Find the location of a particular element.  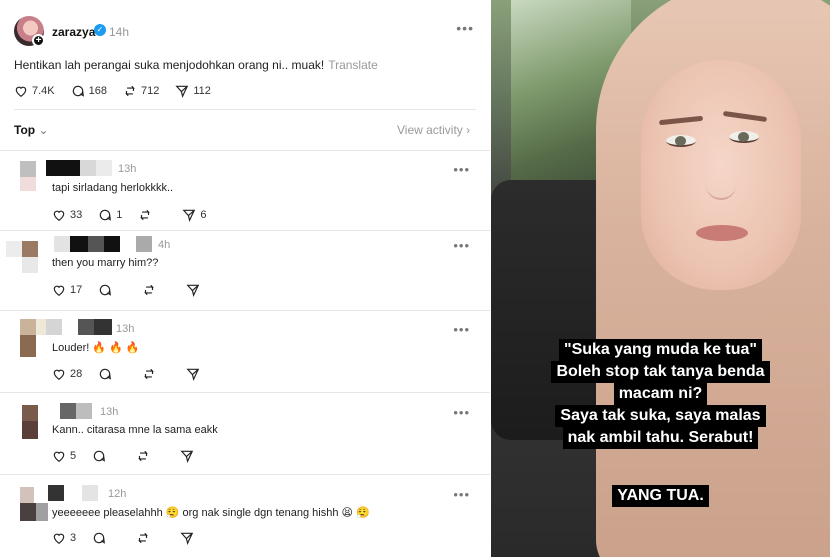

comment-time: 4h is located at coordinates (164, 245).